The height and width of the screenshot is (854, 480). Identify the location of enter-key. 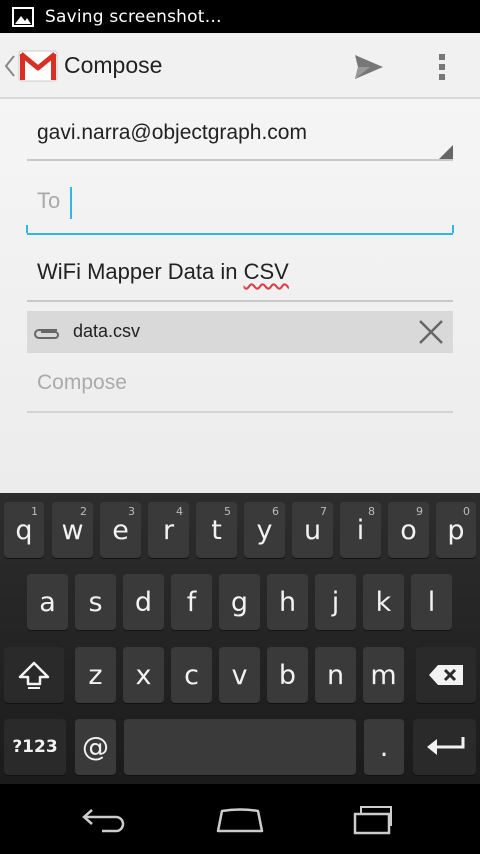
(444, 747).